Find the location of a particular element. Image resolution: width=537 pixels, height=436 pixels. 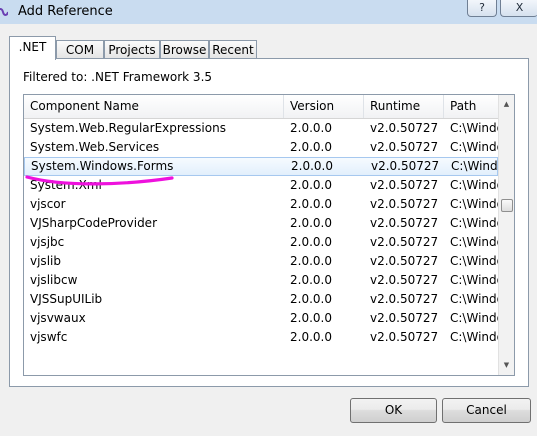

tab-browse: Browse is located at coordinates (184, 49).